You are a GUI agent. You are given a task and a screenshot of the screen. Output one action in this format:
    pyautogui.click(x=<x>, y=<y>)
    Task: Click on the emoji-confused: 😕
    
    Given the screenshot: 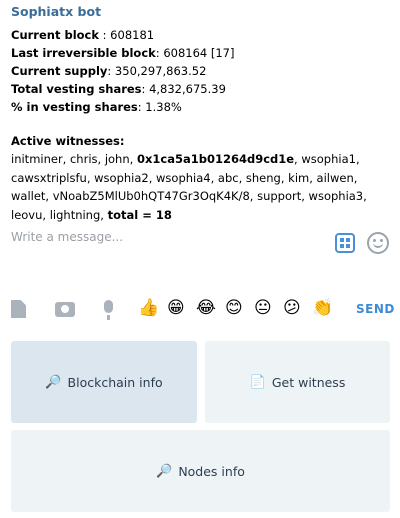 What is the action you would take?
    pyautogui.click(x=292, y=308)
    